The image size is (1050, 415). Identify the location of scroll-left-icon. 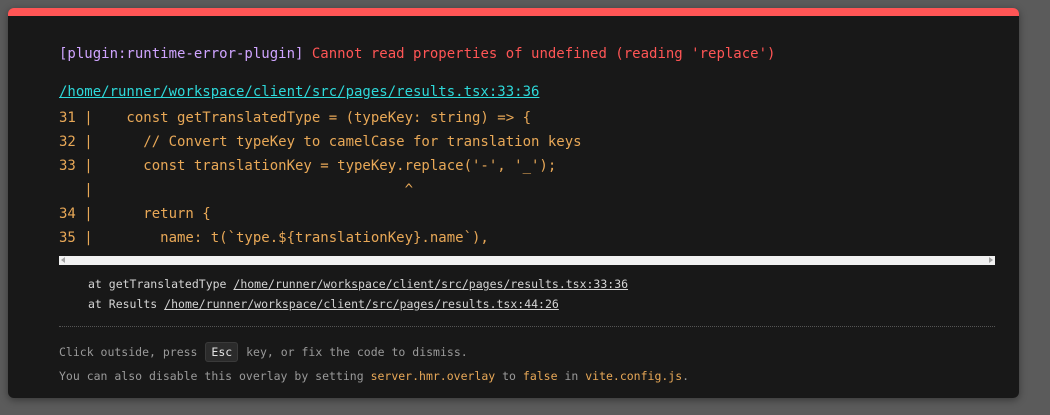
(63, 260).